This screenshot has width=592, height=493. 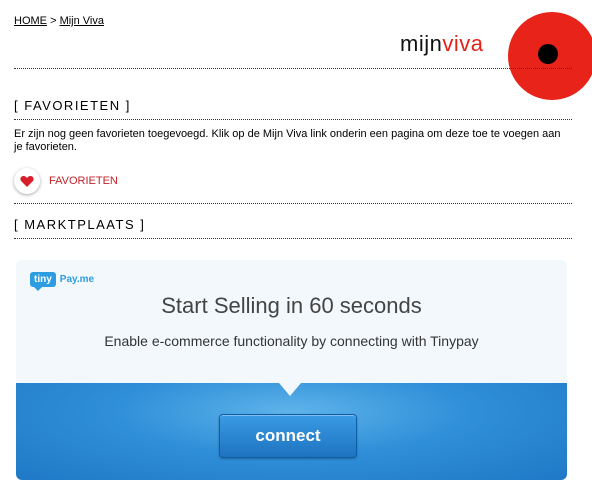 I want to click on mijnviva-logo: mijnviva, so click(x=441, y=44).